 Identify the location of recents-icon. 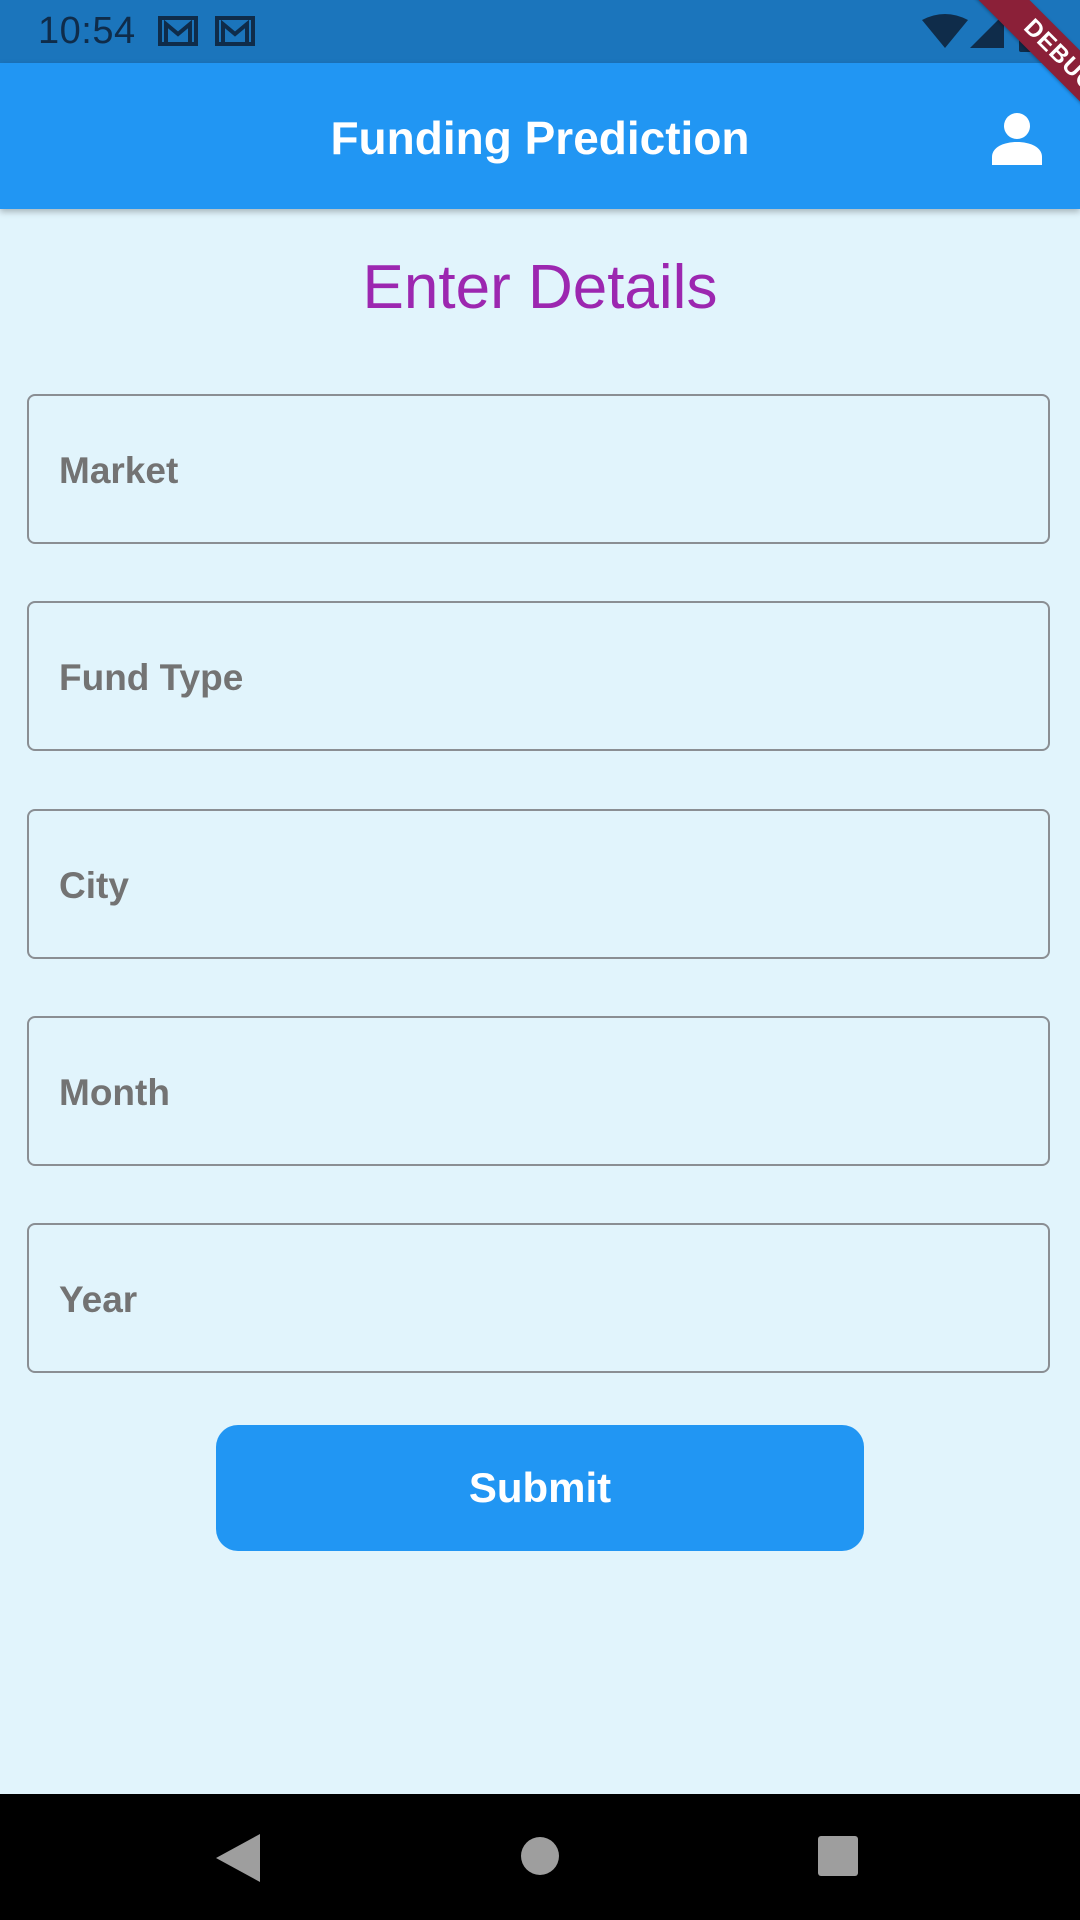
(838, 1856).